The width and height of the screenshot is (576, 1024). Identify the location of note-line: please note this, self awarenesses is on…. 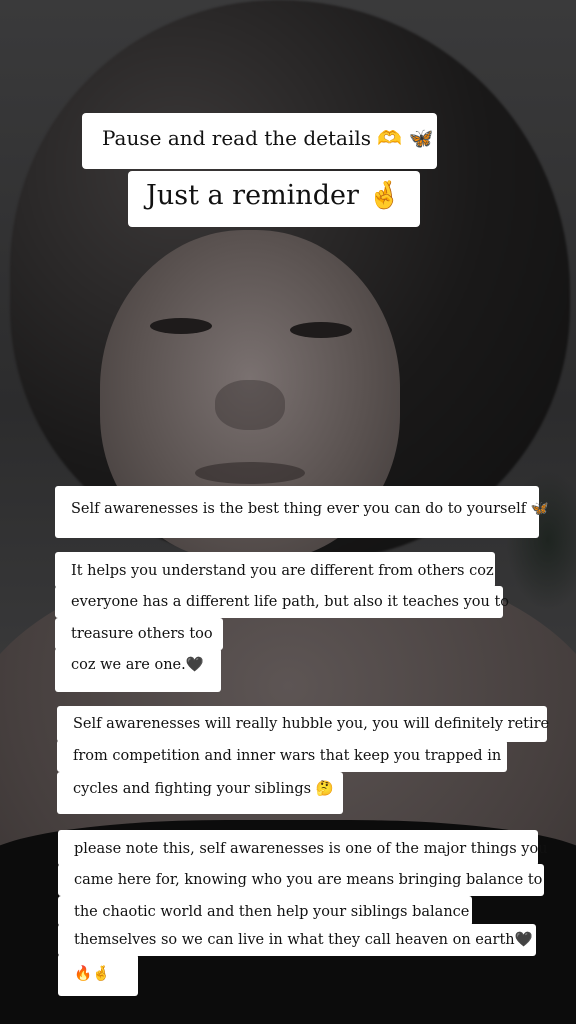
(303, 848).